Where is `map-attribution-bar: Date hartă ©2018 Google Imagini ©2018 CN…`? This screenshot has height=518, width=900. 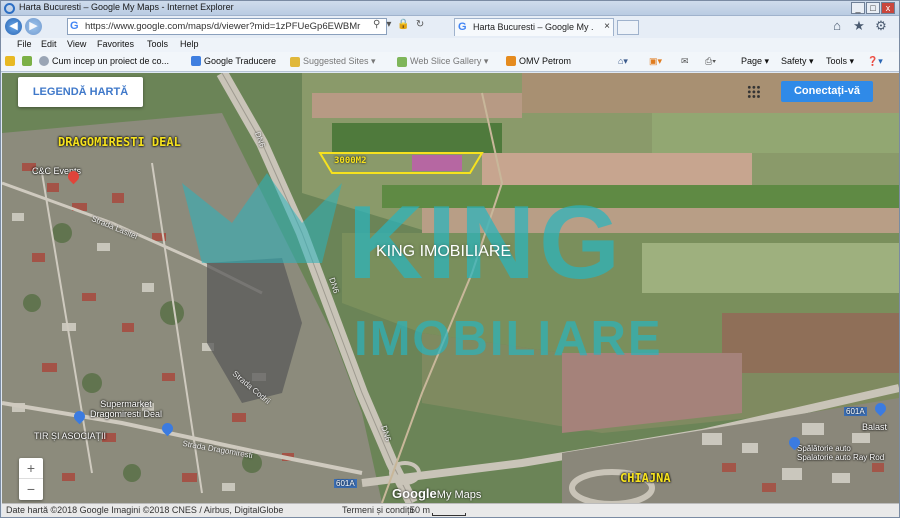
map-attribution-bar: Date hartă ©2018 Google Imagini ©2018 CN… is located at coordinates (450, 510).